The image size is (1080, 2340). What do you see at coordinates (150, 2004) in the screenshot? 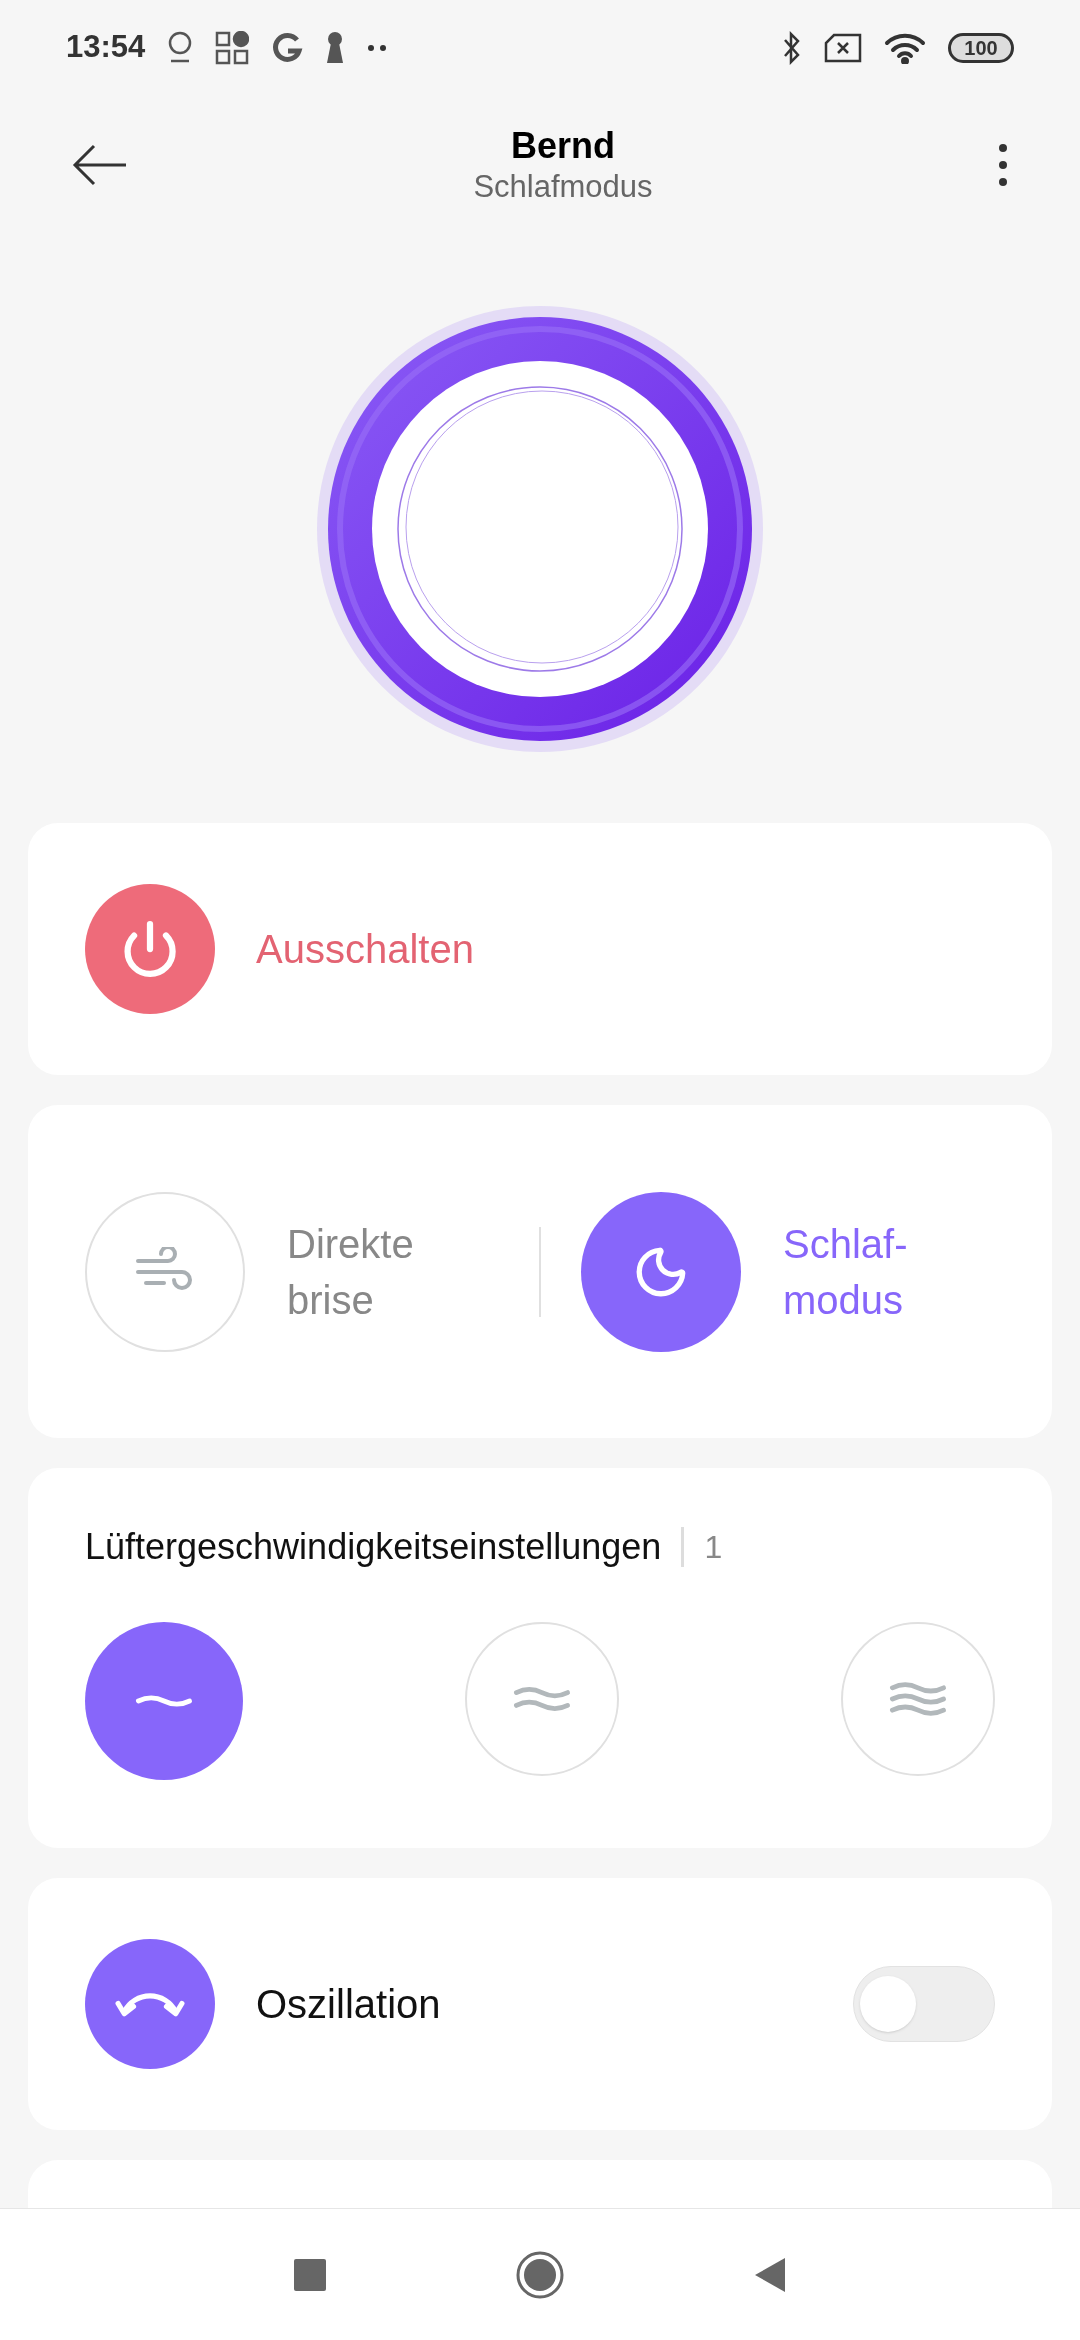
I see `oscillation-icon` at bounding box center [150, 2004].